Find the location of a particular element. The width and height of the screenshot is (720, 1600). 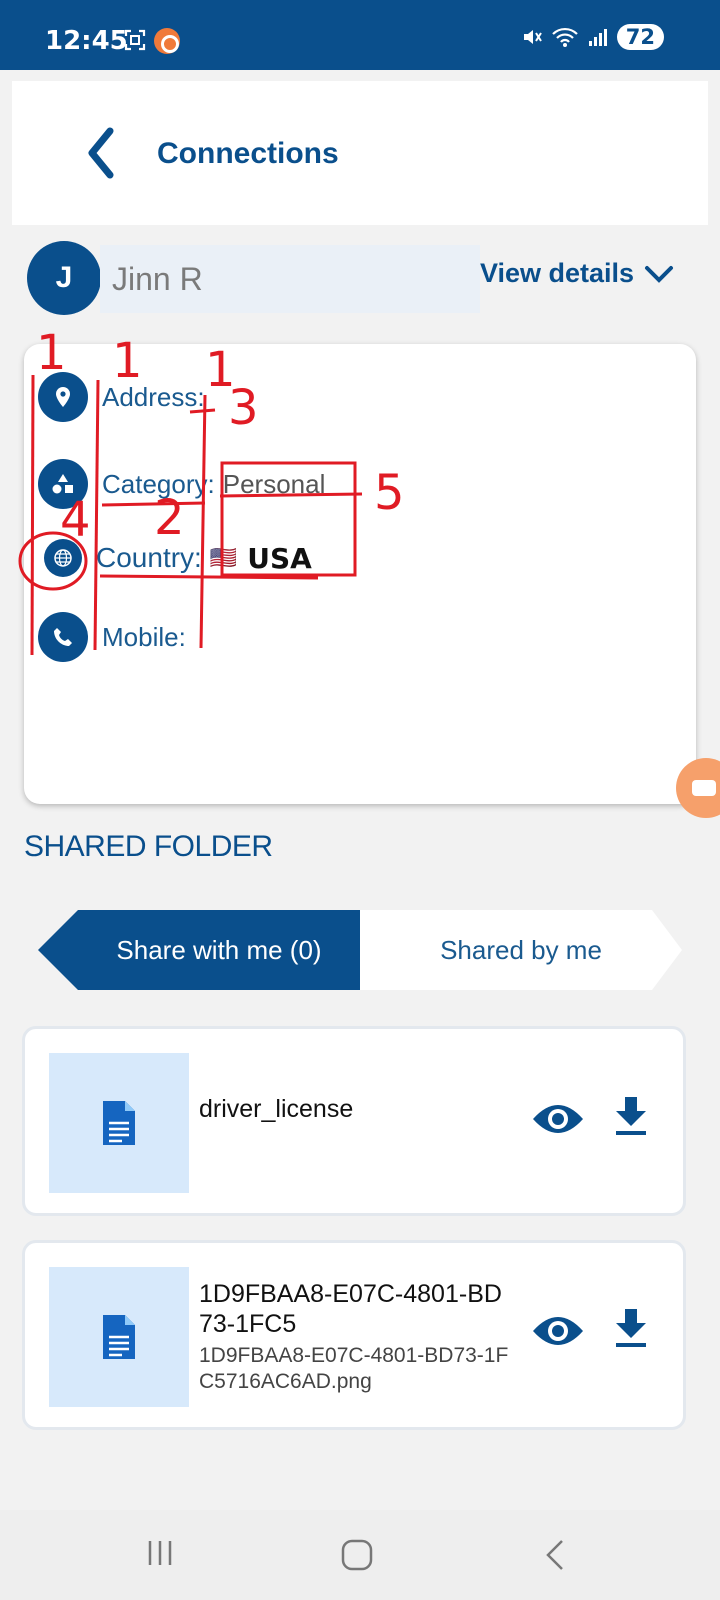

back-icon is located at coordinates (554, 1555).